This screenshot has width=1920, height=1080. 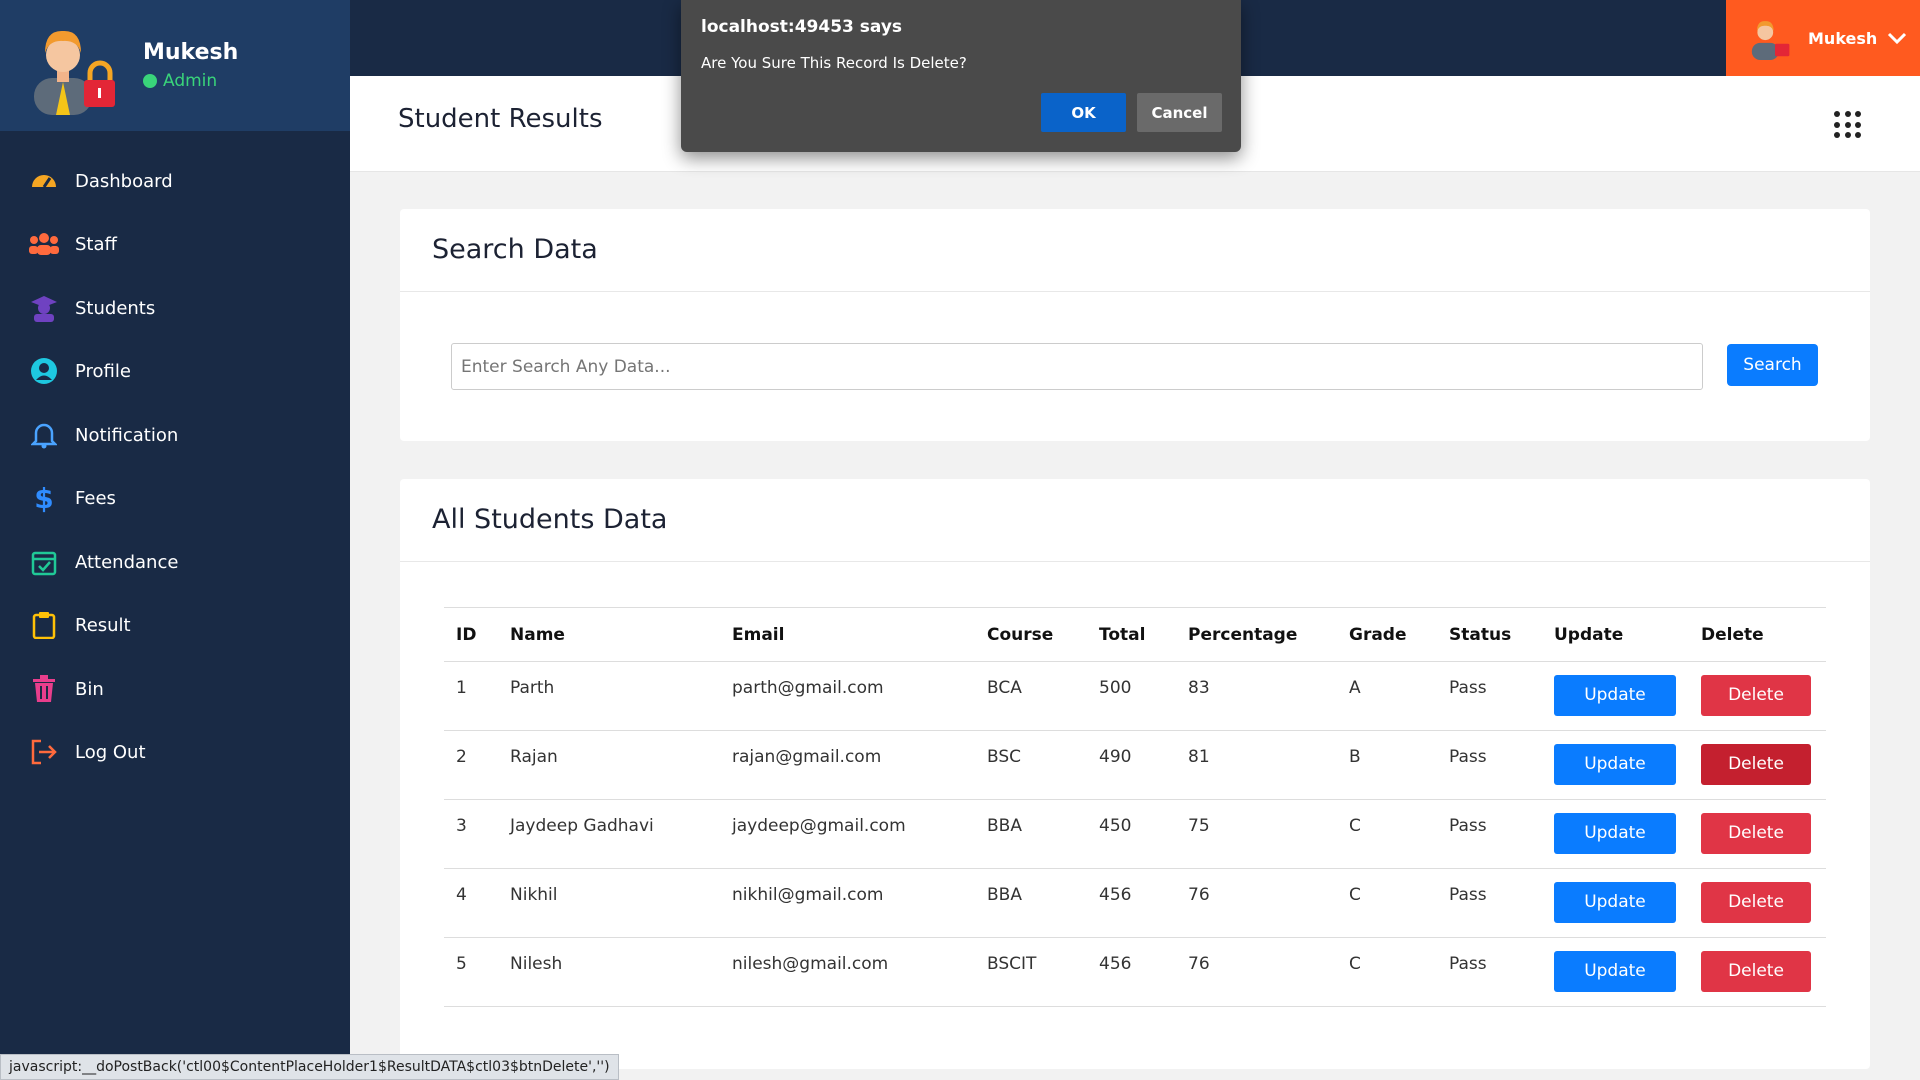 I want to click on cell-total: 500, so click(x=1131, y=696).